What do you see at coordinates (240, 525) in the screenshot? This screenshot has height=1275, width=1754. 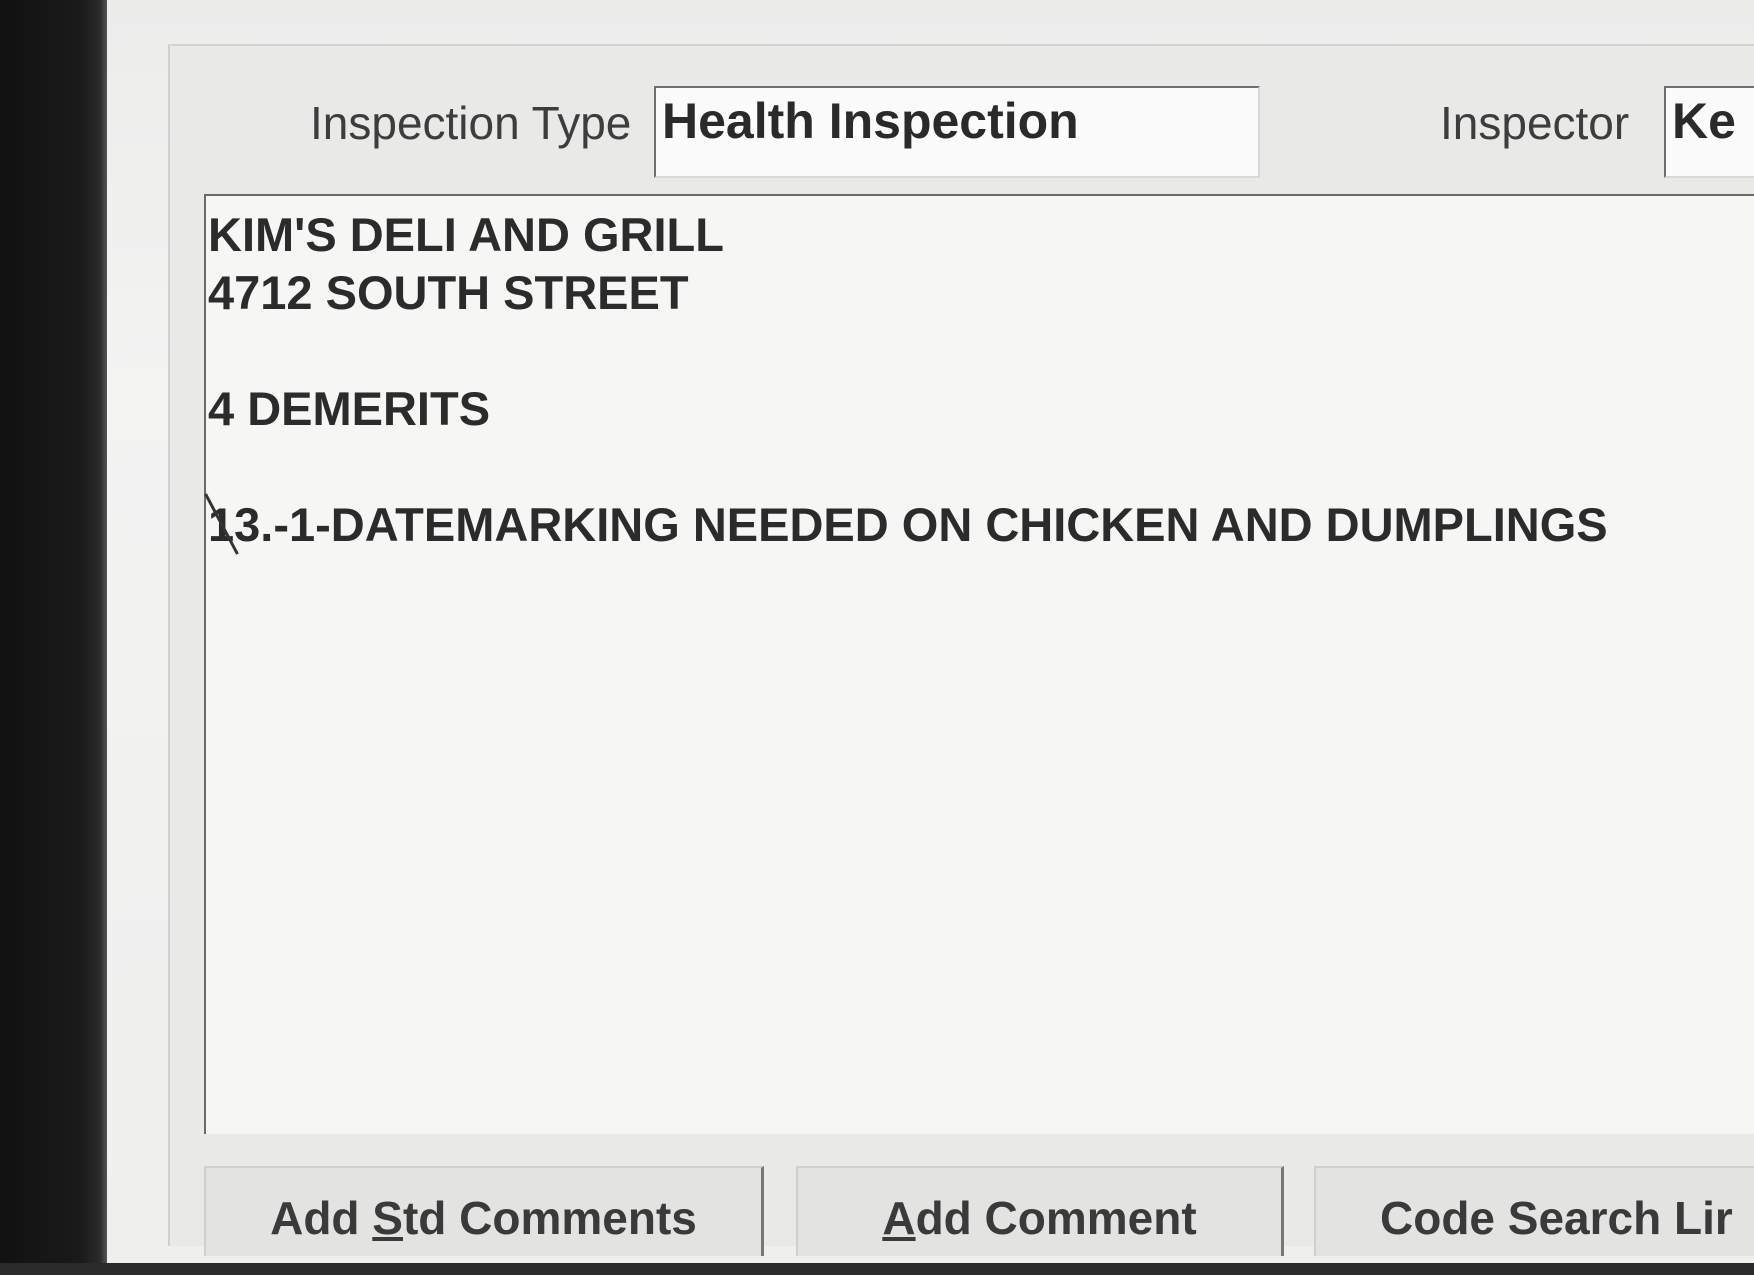 I see `violation-code-handwritten-strike: 13.` at bounding box center [240, 525].